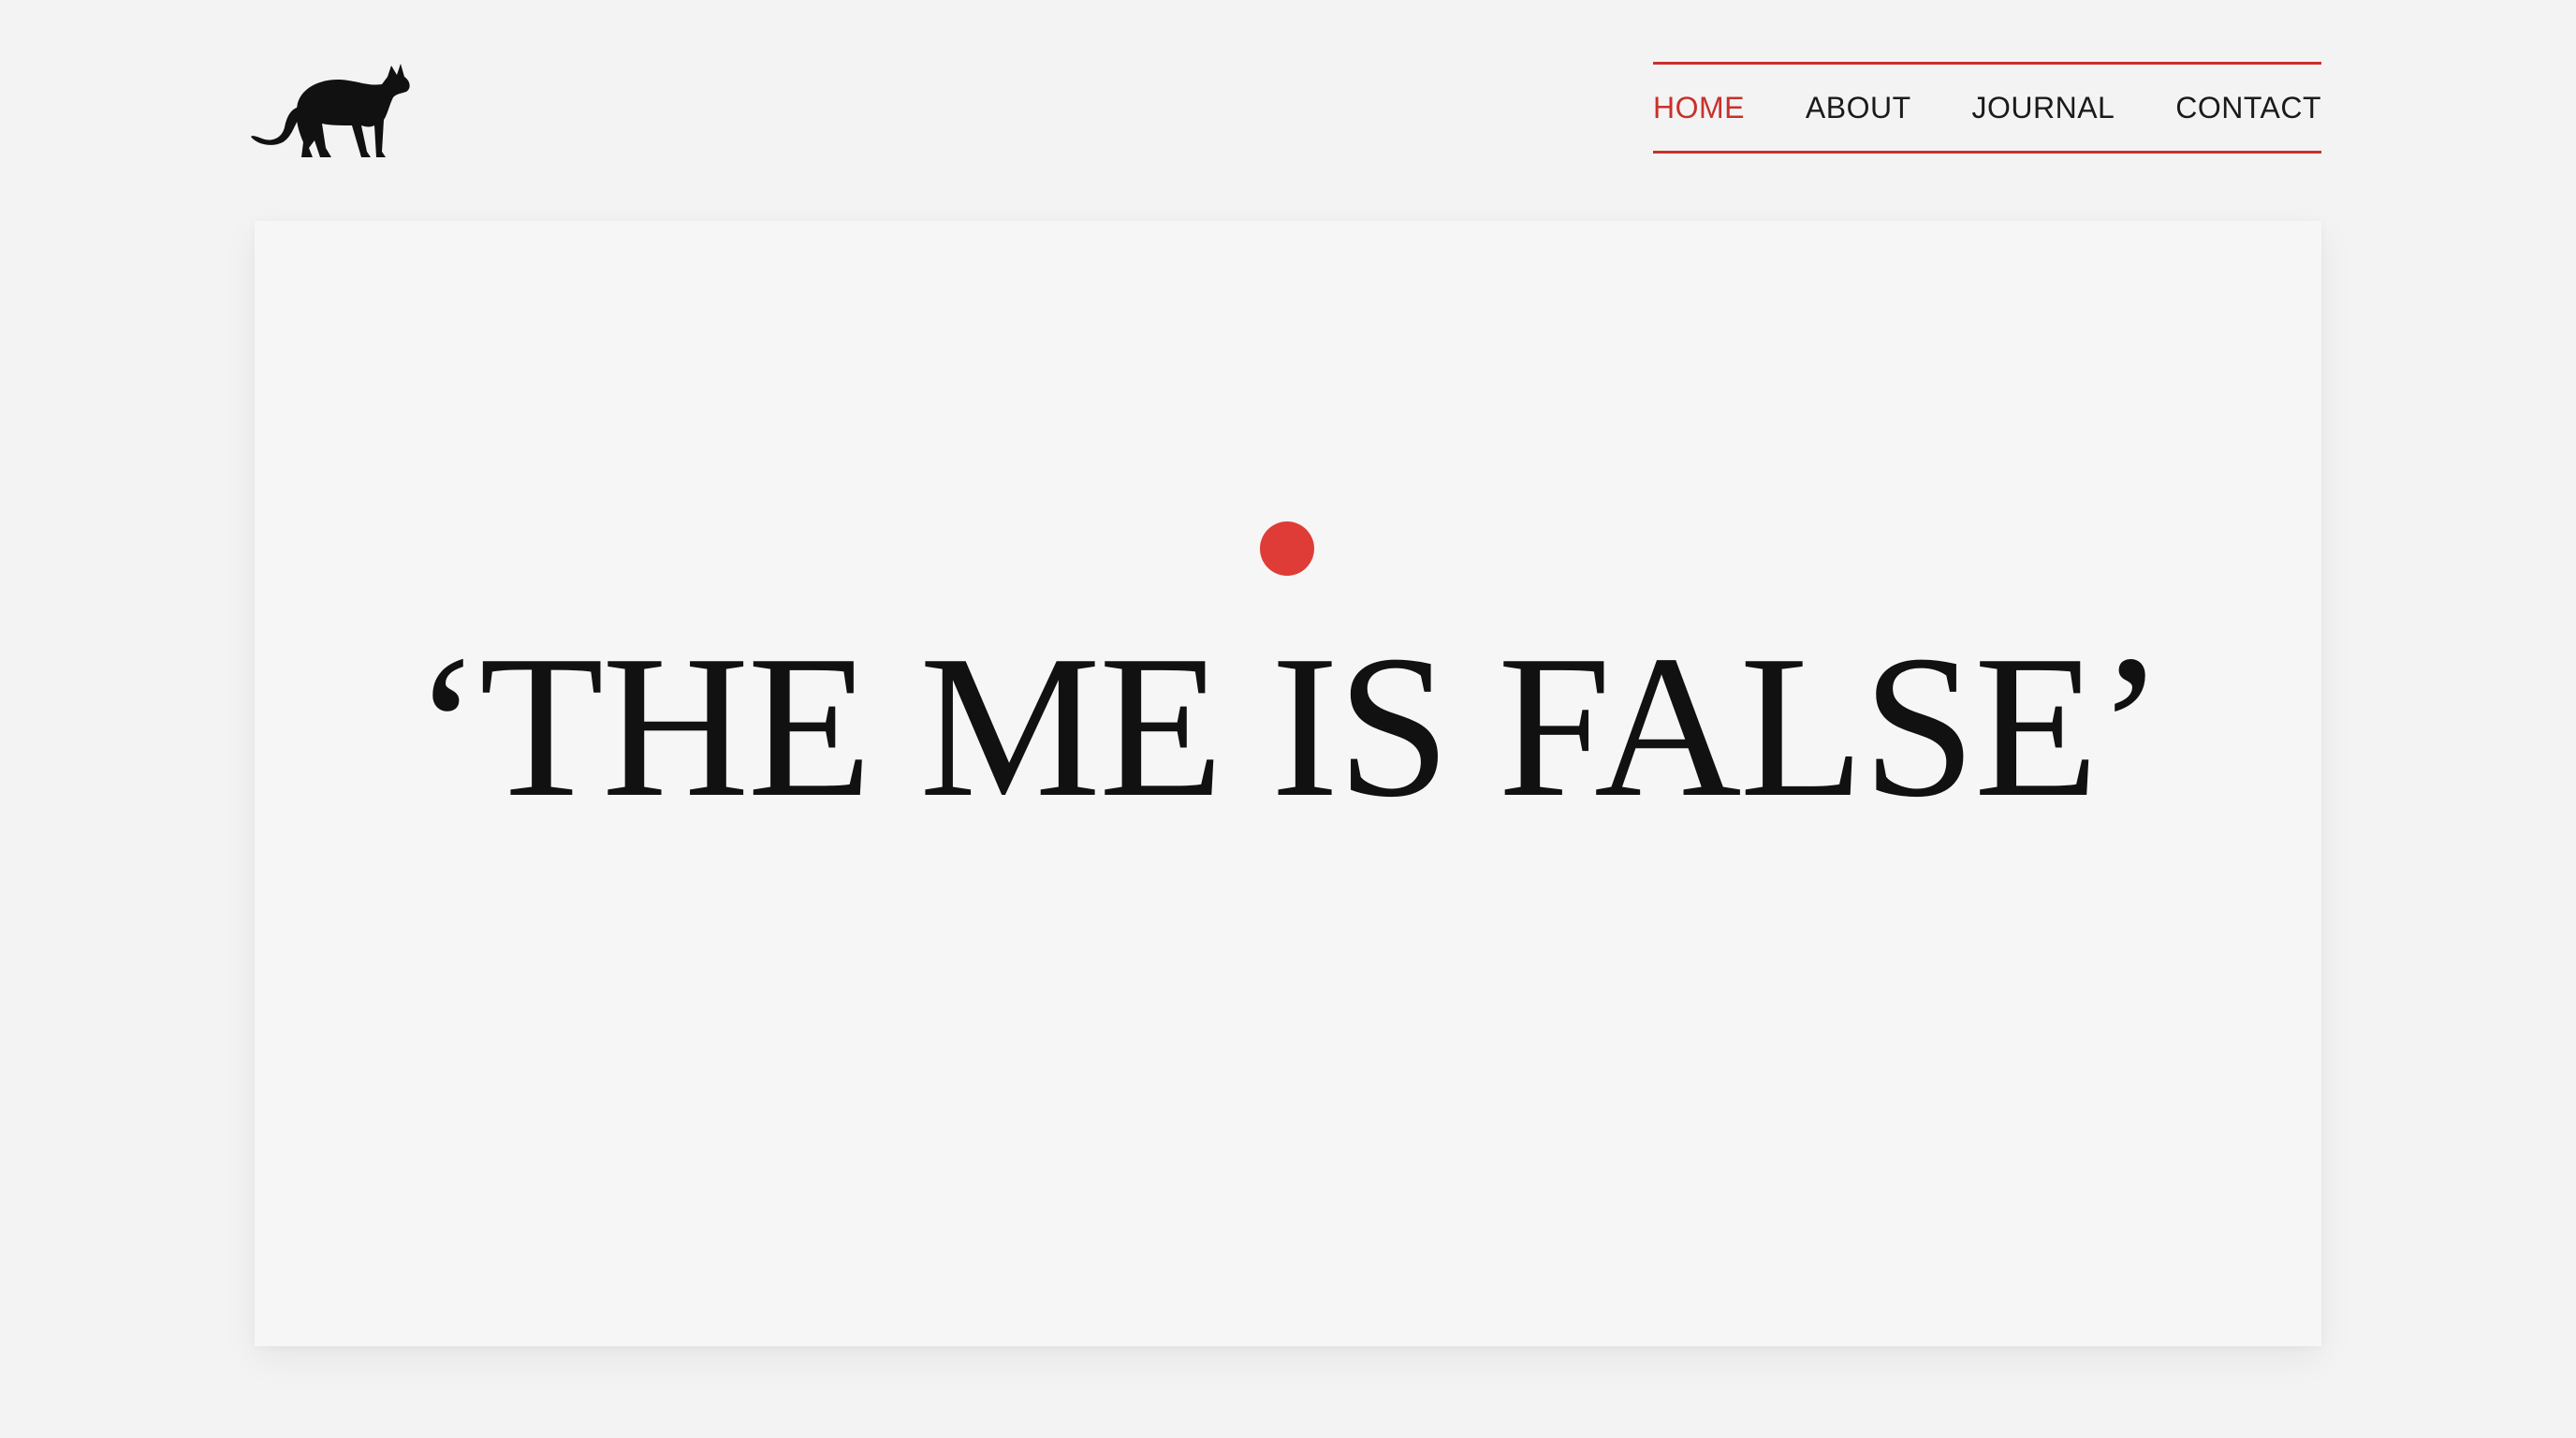 The height and width of the screenshot is (1438, 2576). Describe the element at coordinates (1858, 108) in the screenshot. I see `nav-item-about: ABOUT` at that location.